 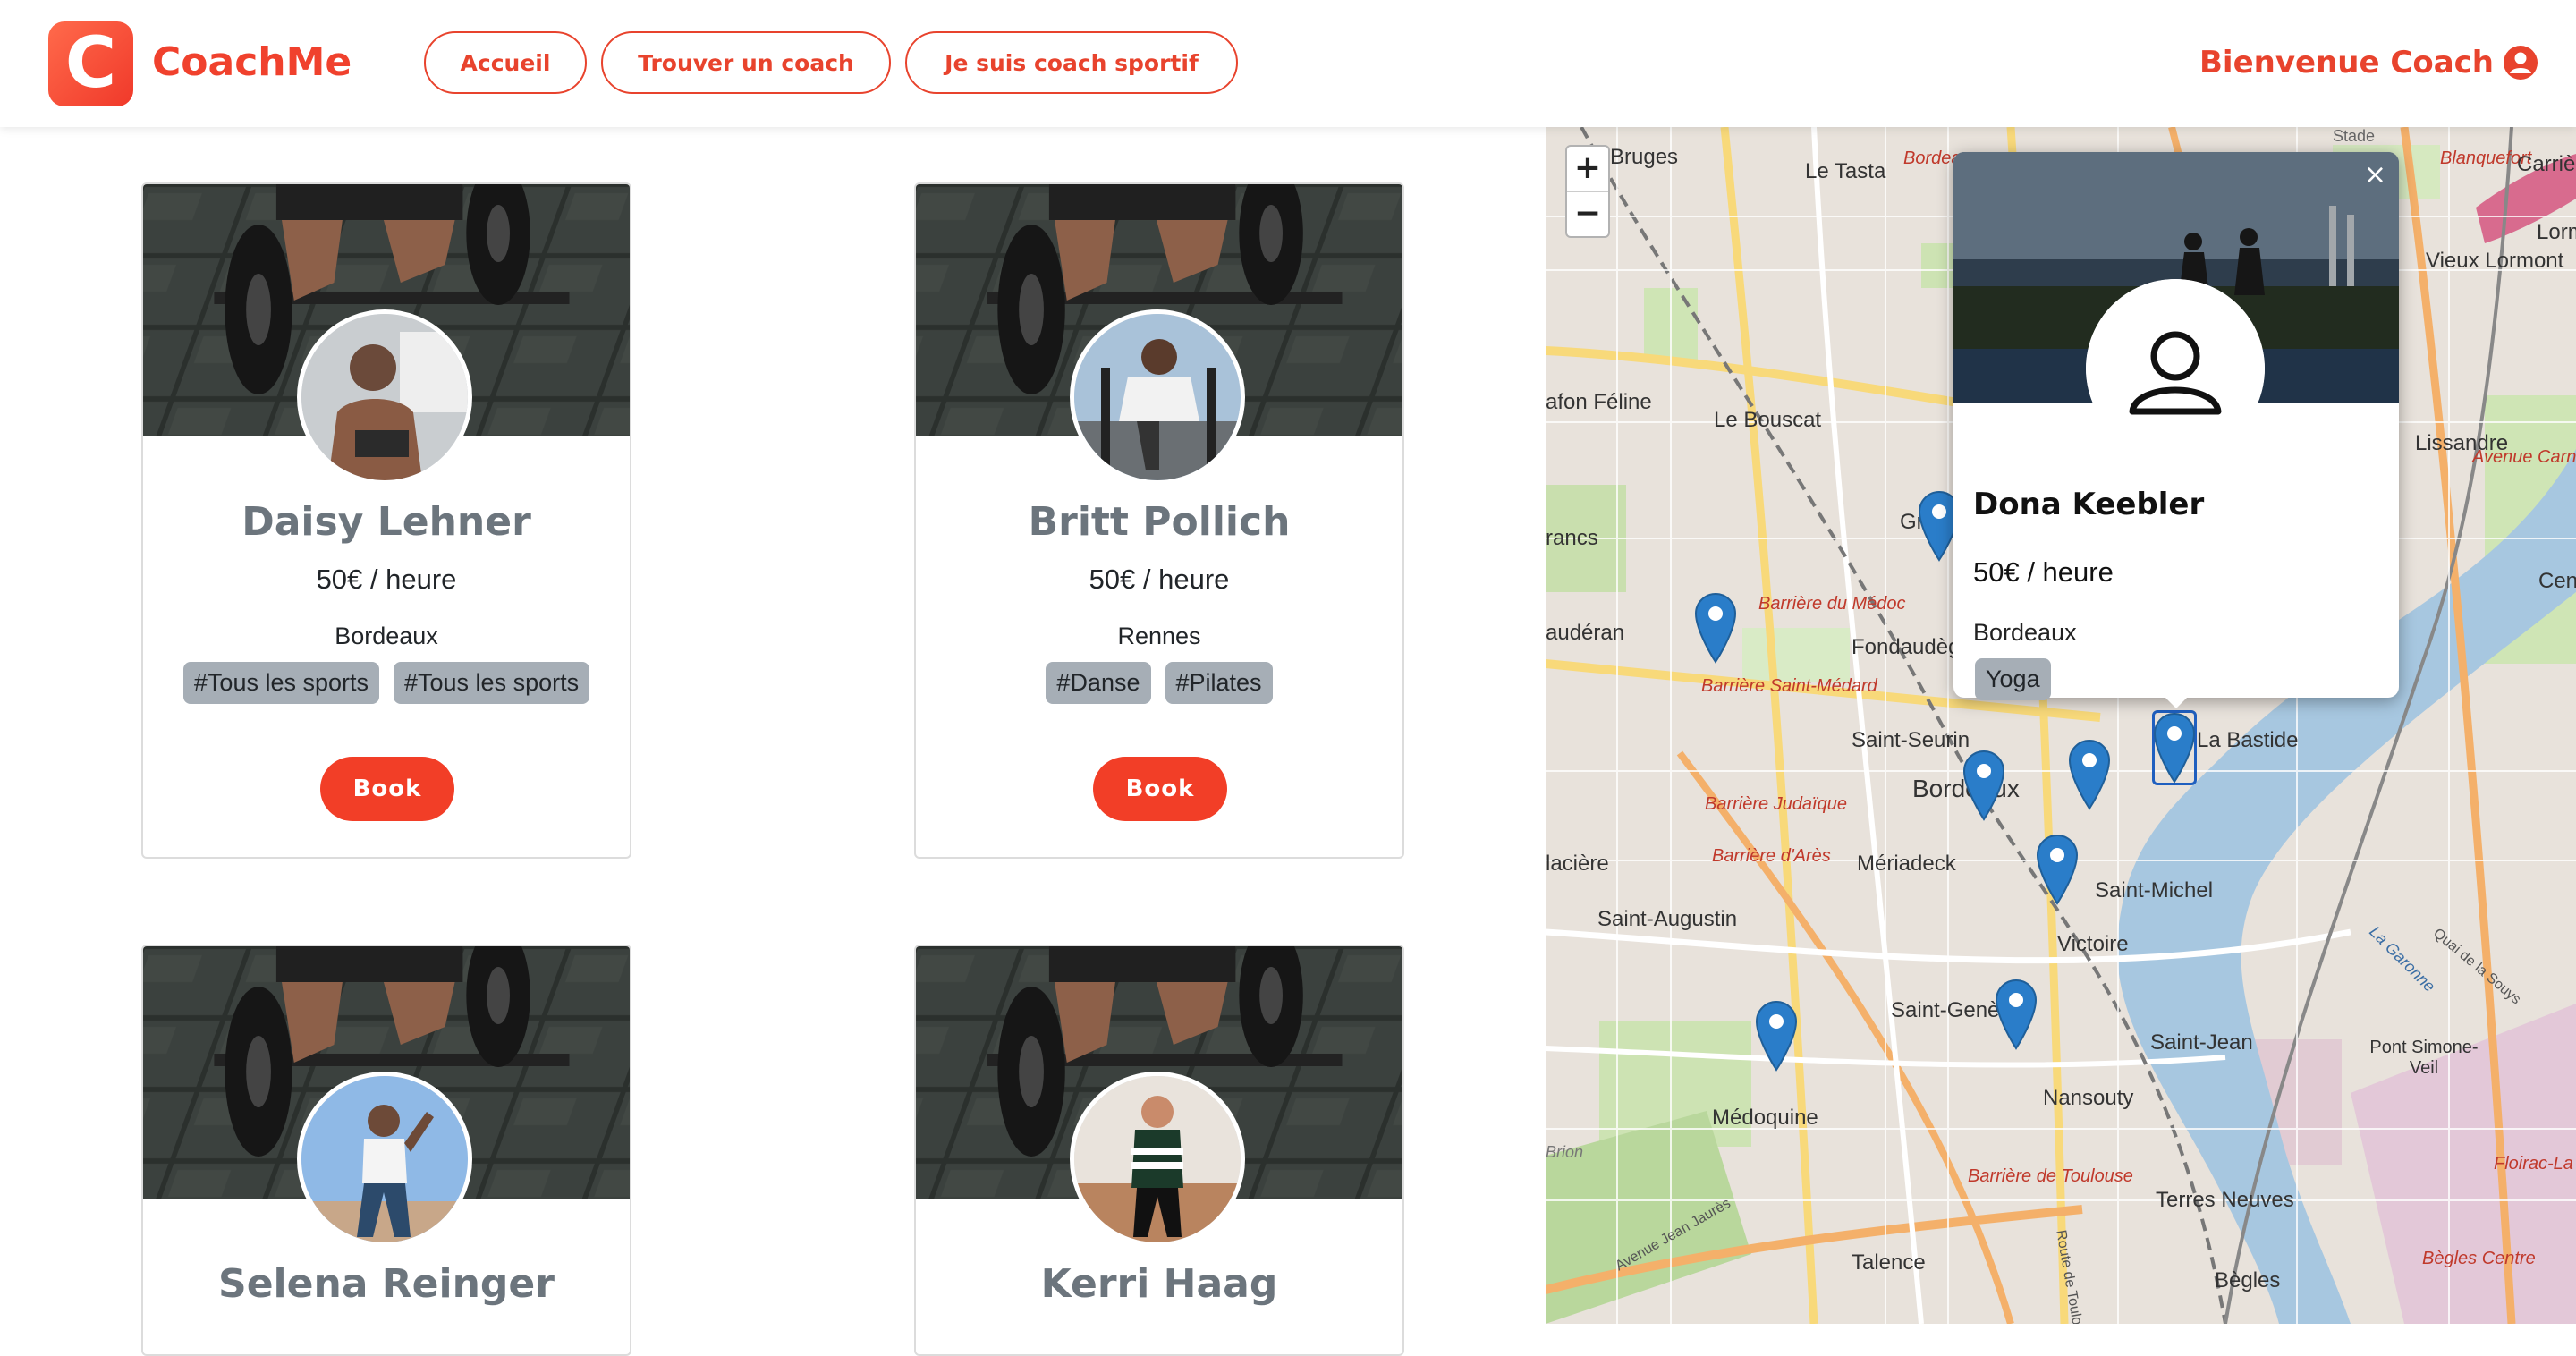 What do you see at coordinates (1219, 683) in the screenshot?
I see `sport-tag: #Pilates` at bounding box center [1219, 683].